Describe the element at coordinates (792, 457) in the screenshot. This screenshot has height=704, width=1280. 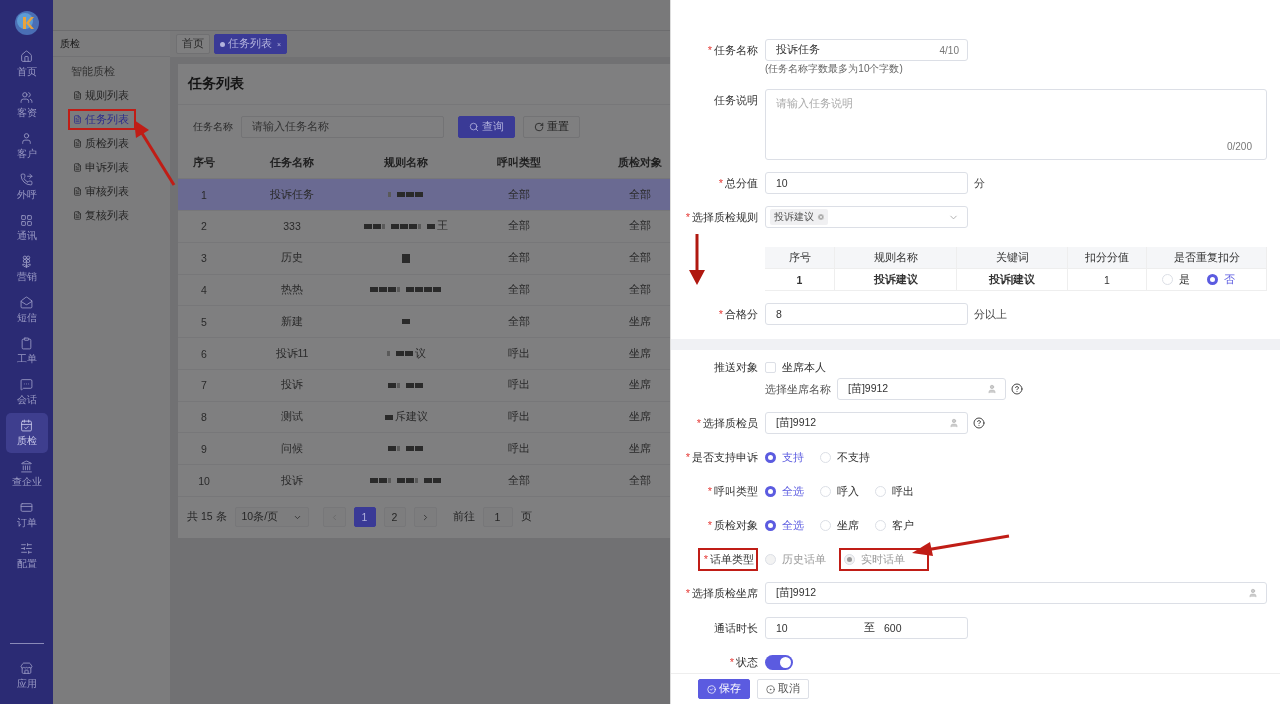
I see `radio-option: 支持` at that location.